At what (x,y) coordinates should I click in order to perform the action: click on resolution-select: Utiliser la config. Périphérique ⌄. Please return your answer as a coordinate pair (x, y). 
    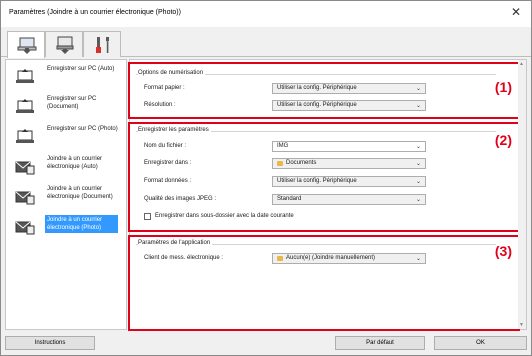
    Looking at the image, I should click on (349, 105).